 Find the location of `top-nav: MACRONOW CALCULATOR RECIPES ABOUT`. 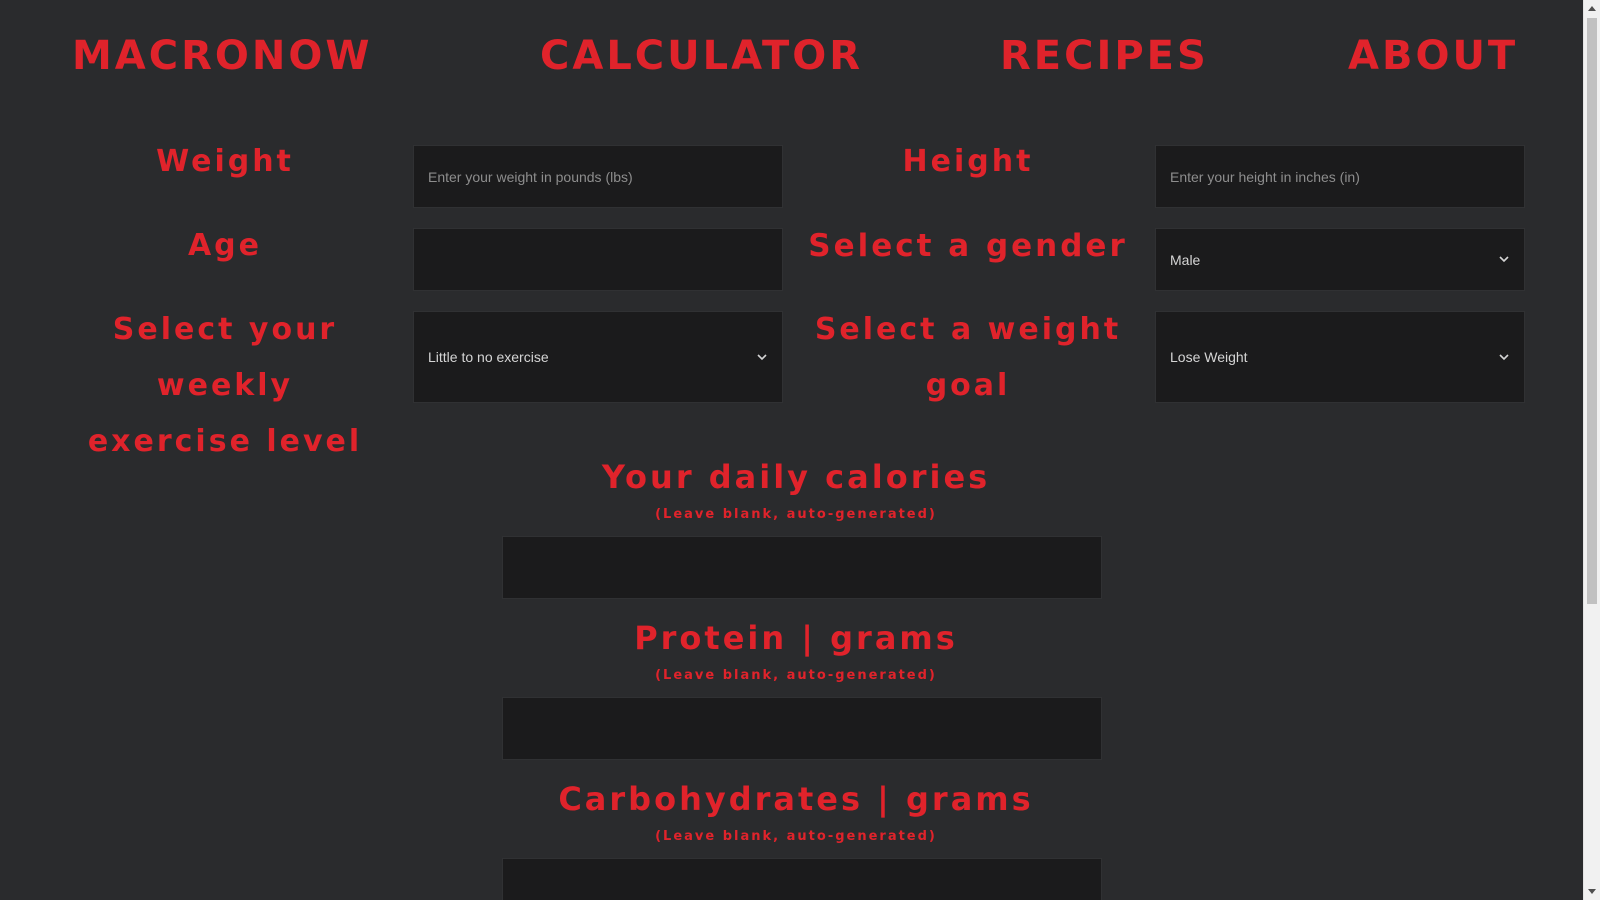

top-nav: MACRONOW CALCULATOR RECIPES ABOUT is located at coordinates (791, 58).